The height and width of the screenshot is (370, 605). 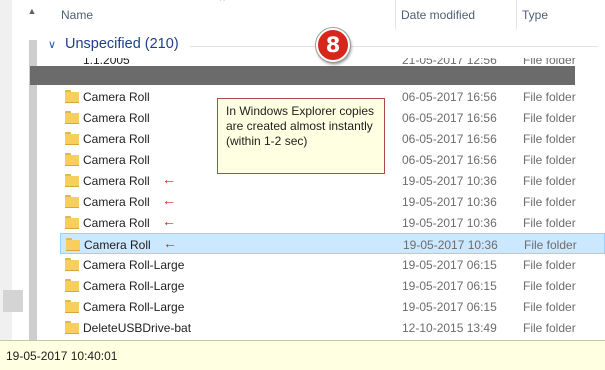 I want to click on status-bar: 19-05-2017 10:40:01, so click(x=302, y=355).